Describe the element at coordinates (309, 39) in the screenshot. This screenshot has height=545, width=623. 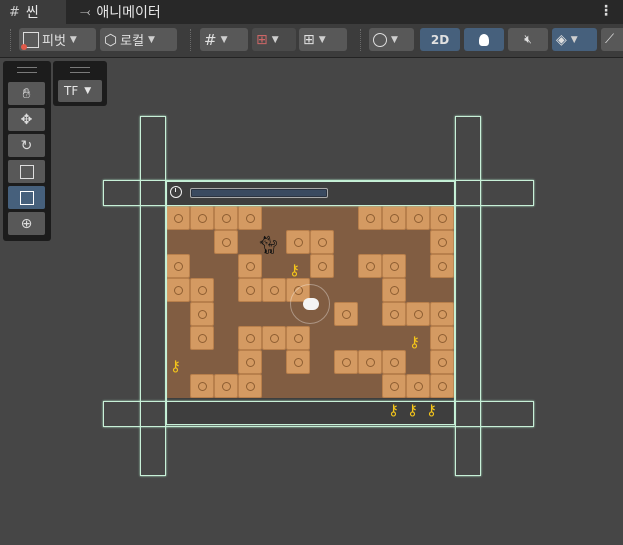
I see `ruler-icon: ⊞` at that location.